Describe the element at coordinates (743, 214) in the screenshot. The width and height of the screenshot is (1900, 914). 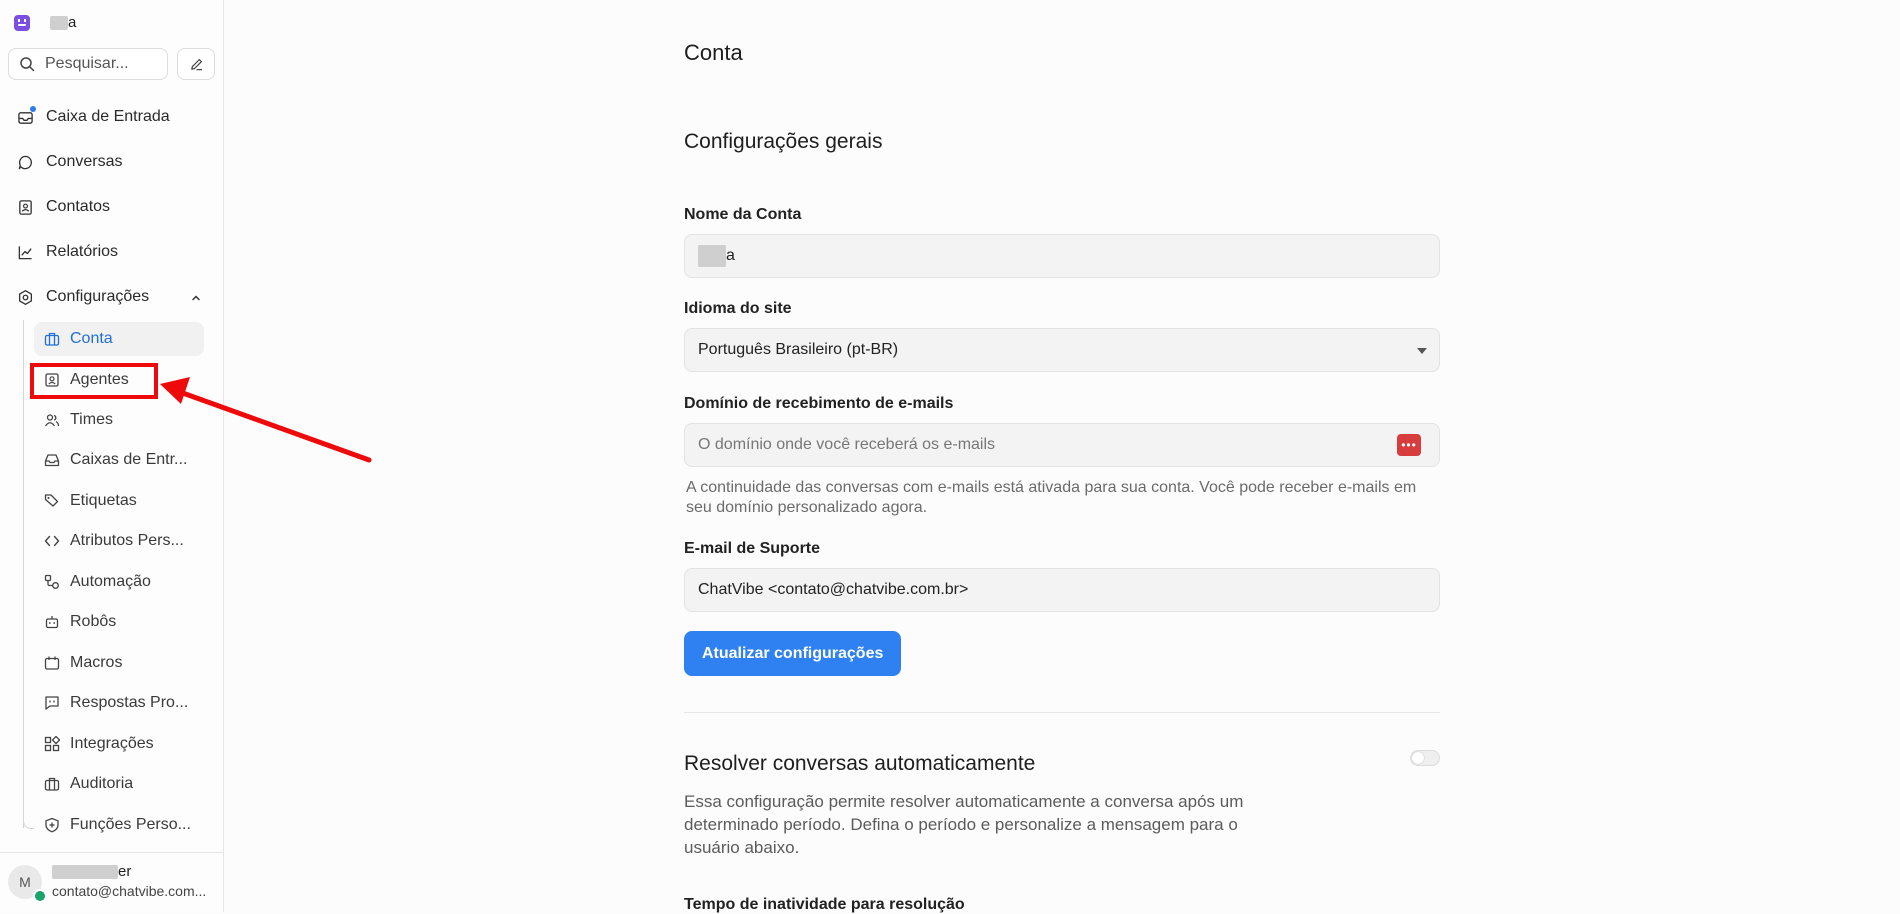
I see `account-name-label: Nome da Conta` at that location.